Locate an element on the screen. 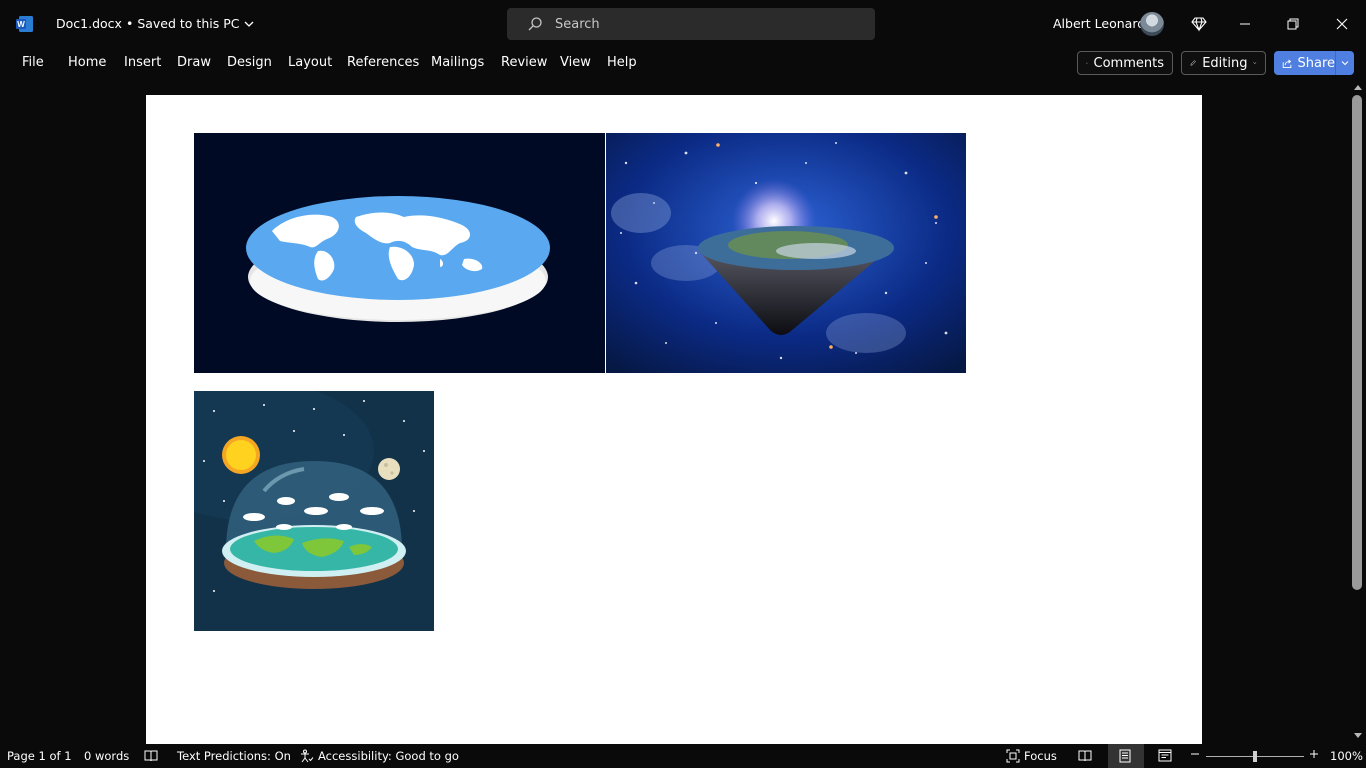  print-layout-button is located at coordinates (1125, 756).